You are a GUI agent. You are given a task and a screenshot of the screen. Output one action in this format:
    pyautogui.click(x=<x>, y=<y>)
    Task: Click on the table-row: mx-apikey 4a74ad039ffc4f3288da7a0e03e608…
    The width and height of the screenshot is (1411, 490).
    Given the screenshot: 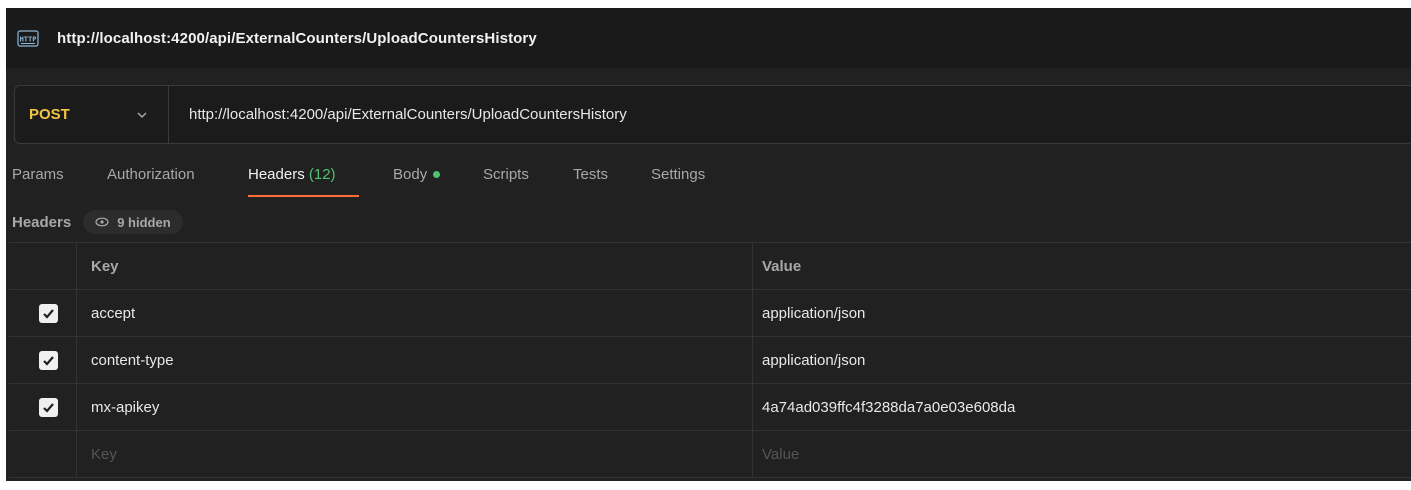 What is the action you would take?
    pyautogui.click(x=710, y=407)
    